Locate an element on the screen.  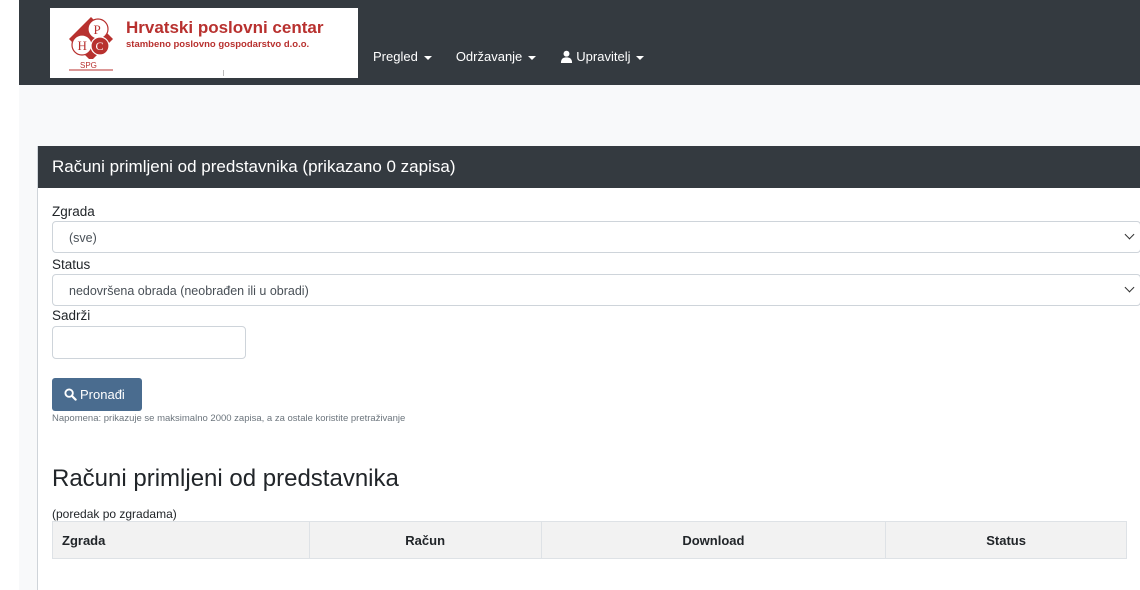
column-header-racun: Račun is located at coordinates (425, 540).